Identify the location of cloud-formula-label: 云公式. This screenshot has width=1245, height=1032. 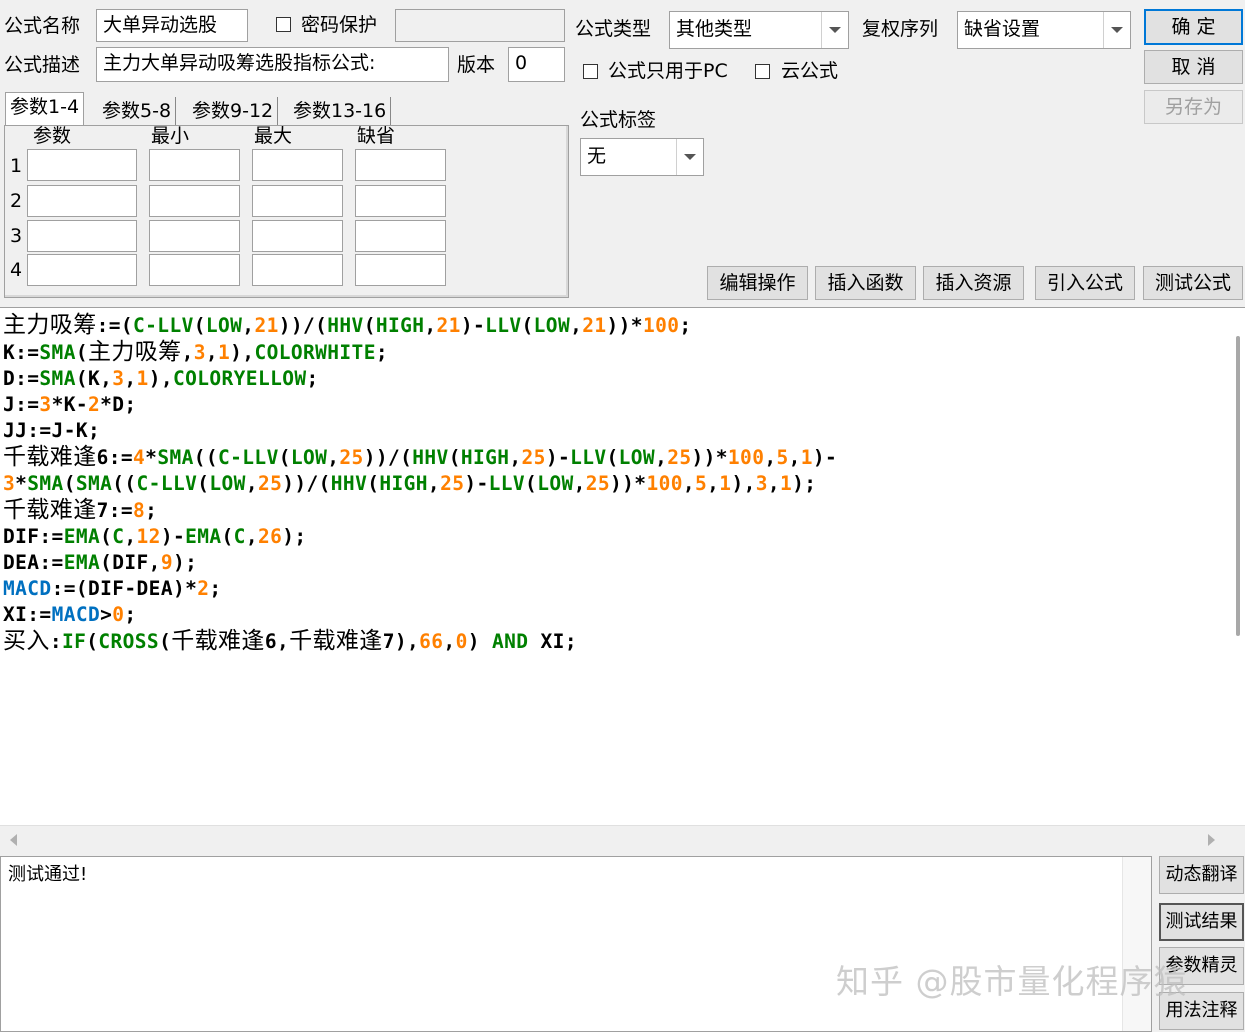
(810, 71).